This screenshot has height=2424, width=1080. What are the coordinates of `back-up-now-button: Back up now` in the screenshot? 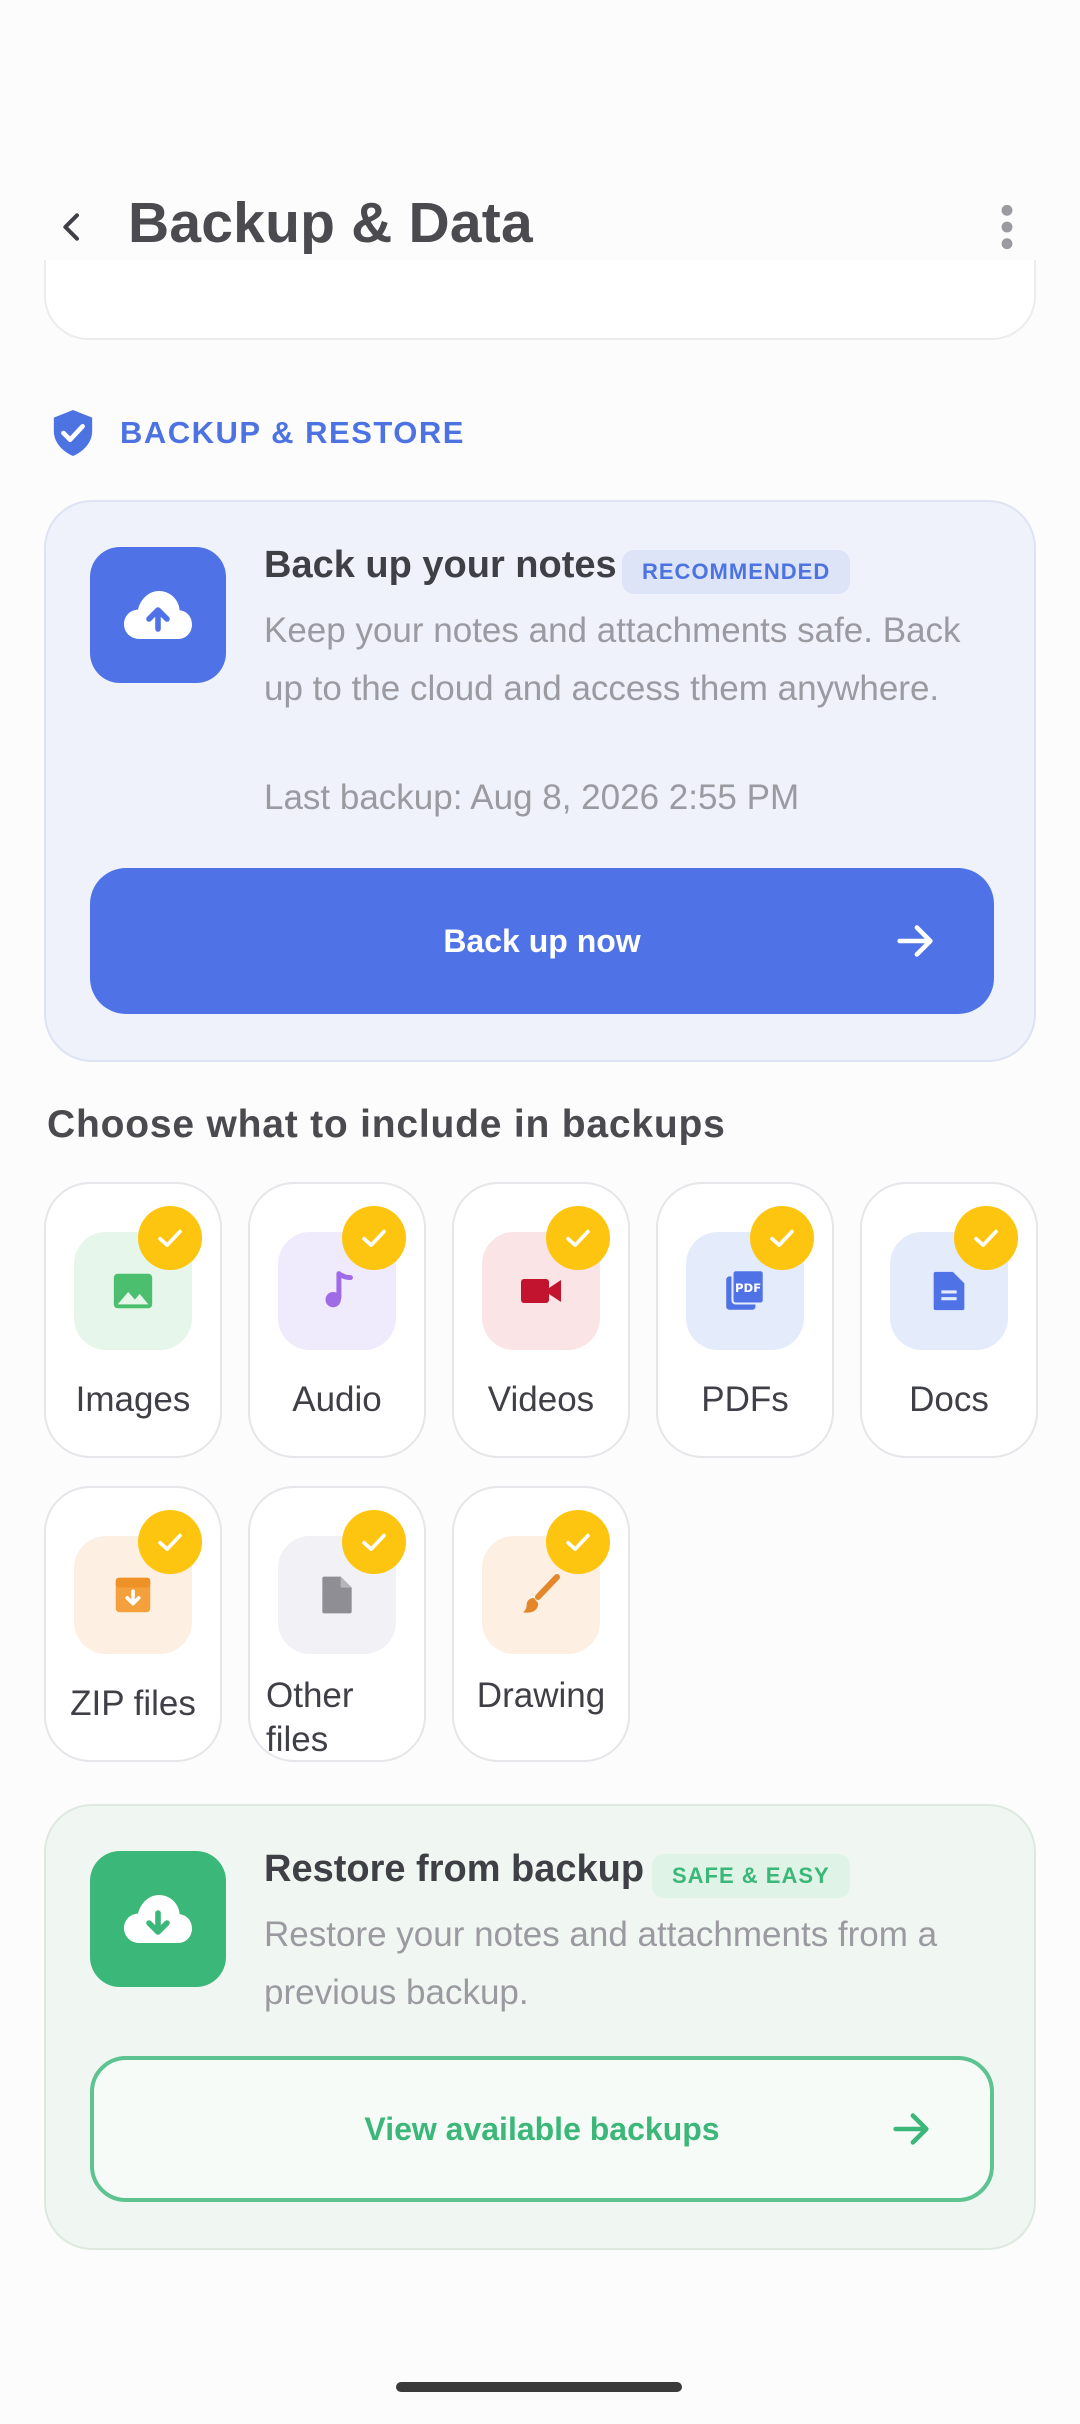 It's located at (542, 941).